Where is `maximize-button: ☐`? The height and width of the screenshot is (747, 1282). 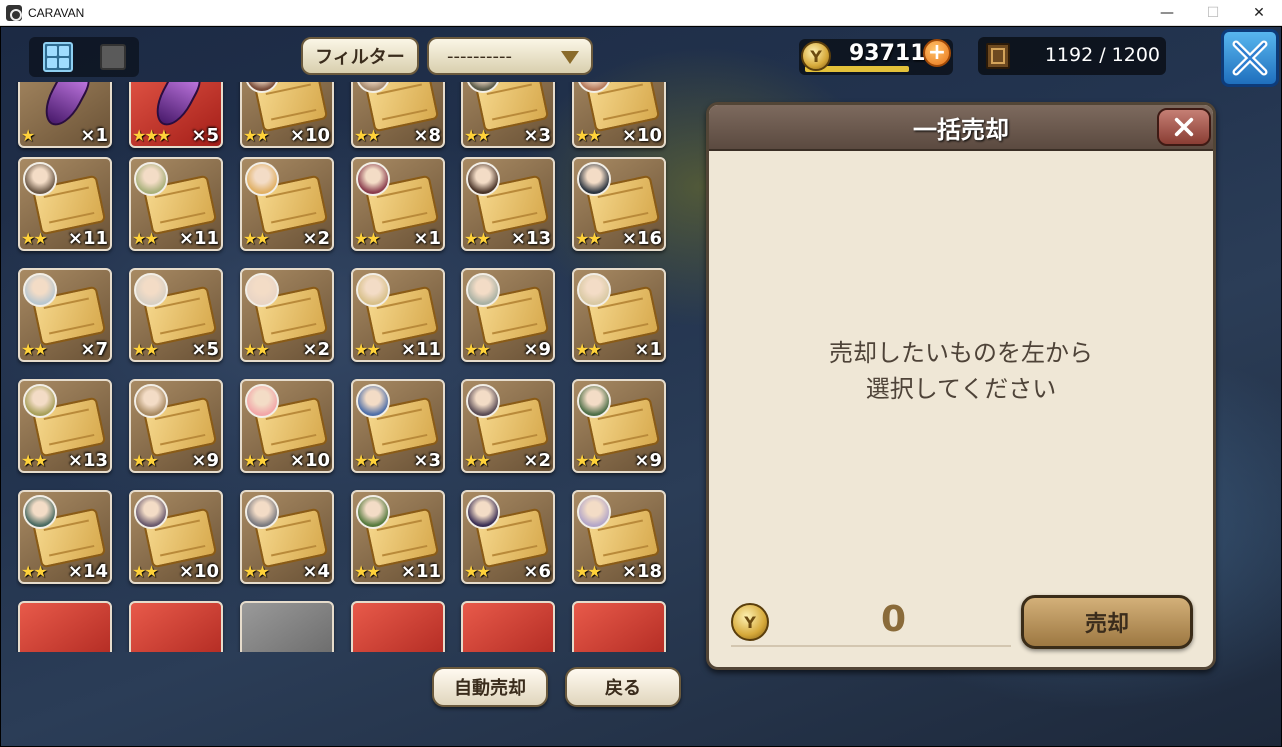
maximize-button: ☐ is located at coordinates (1213, 13).